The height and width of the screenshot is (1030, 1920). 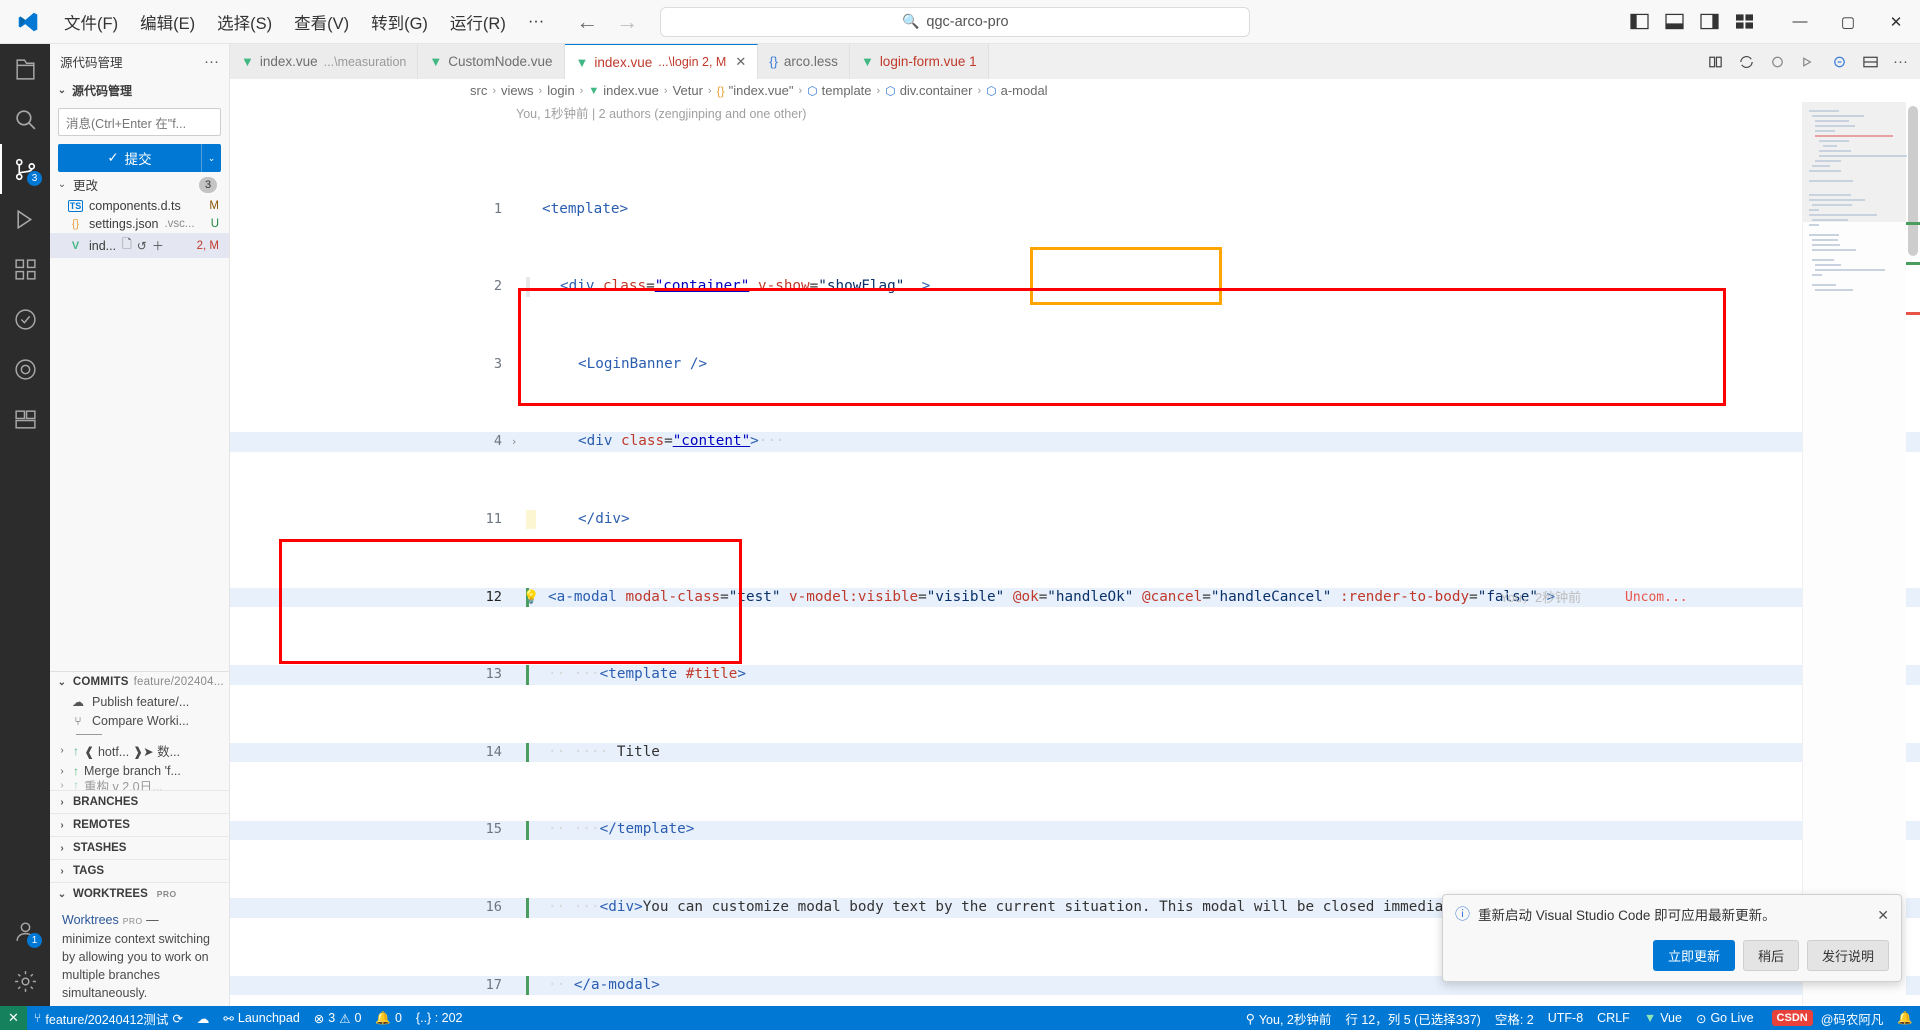 I want to click on activity-source-control-icon: 3, so click(x=25, y=169).